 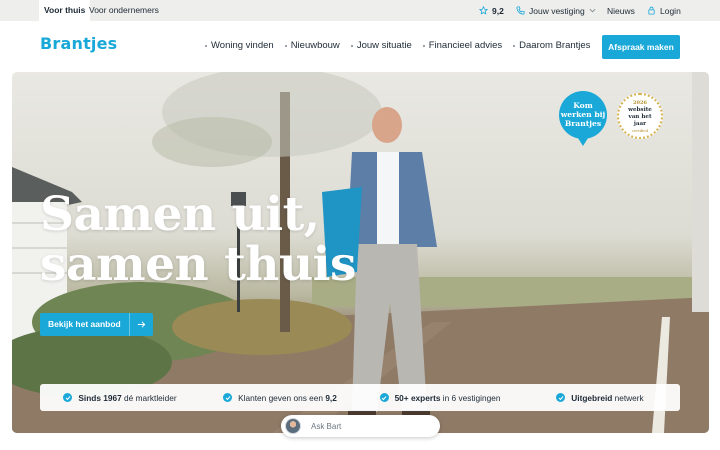 I want to click on bekijk-aanbod-label: Bekijk het aanbod, so click(x=84, y=324).